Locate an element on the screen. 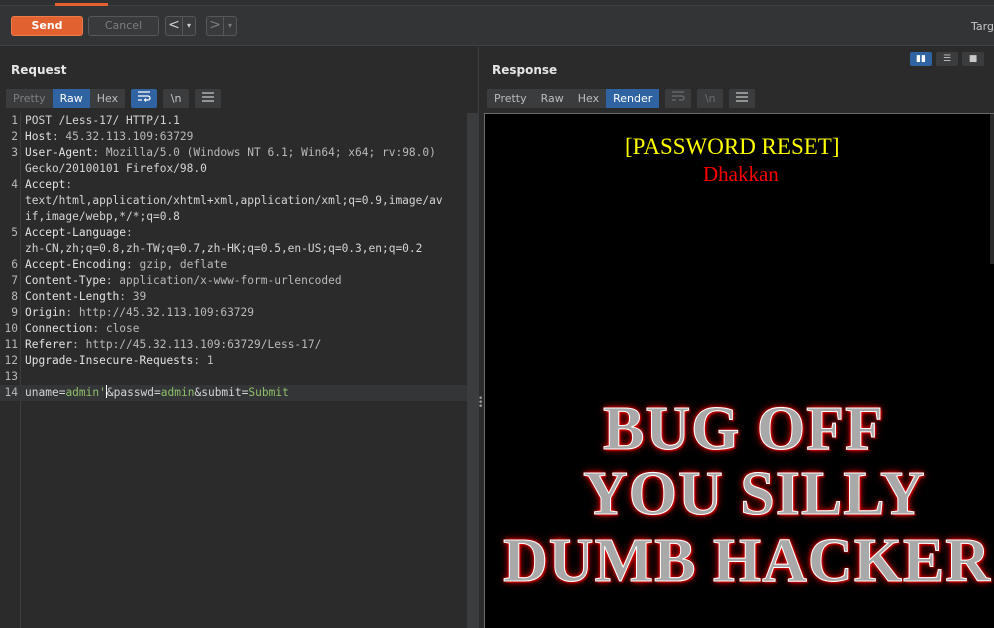 The width and height of the screenshot is (994, 628). header-line: Accept-Language: is located at coordinates (79, 233).